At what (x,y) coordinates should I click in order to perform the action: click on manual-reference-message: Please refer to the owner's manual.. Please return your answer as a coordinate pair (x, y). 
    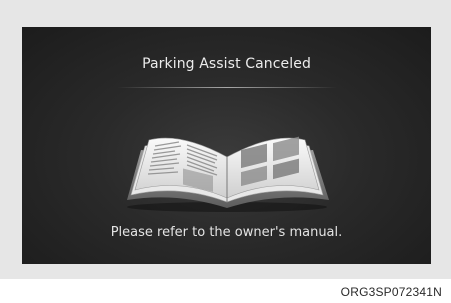
    Looking at the image, I should click on (226, 232).